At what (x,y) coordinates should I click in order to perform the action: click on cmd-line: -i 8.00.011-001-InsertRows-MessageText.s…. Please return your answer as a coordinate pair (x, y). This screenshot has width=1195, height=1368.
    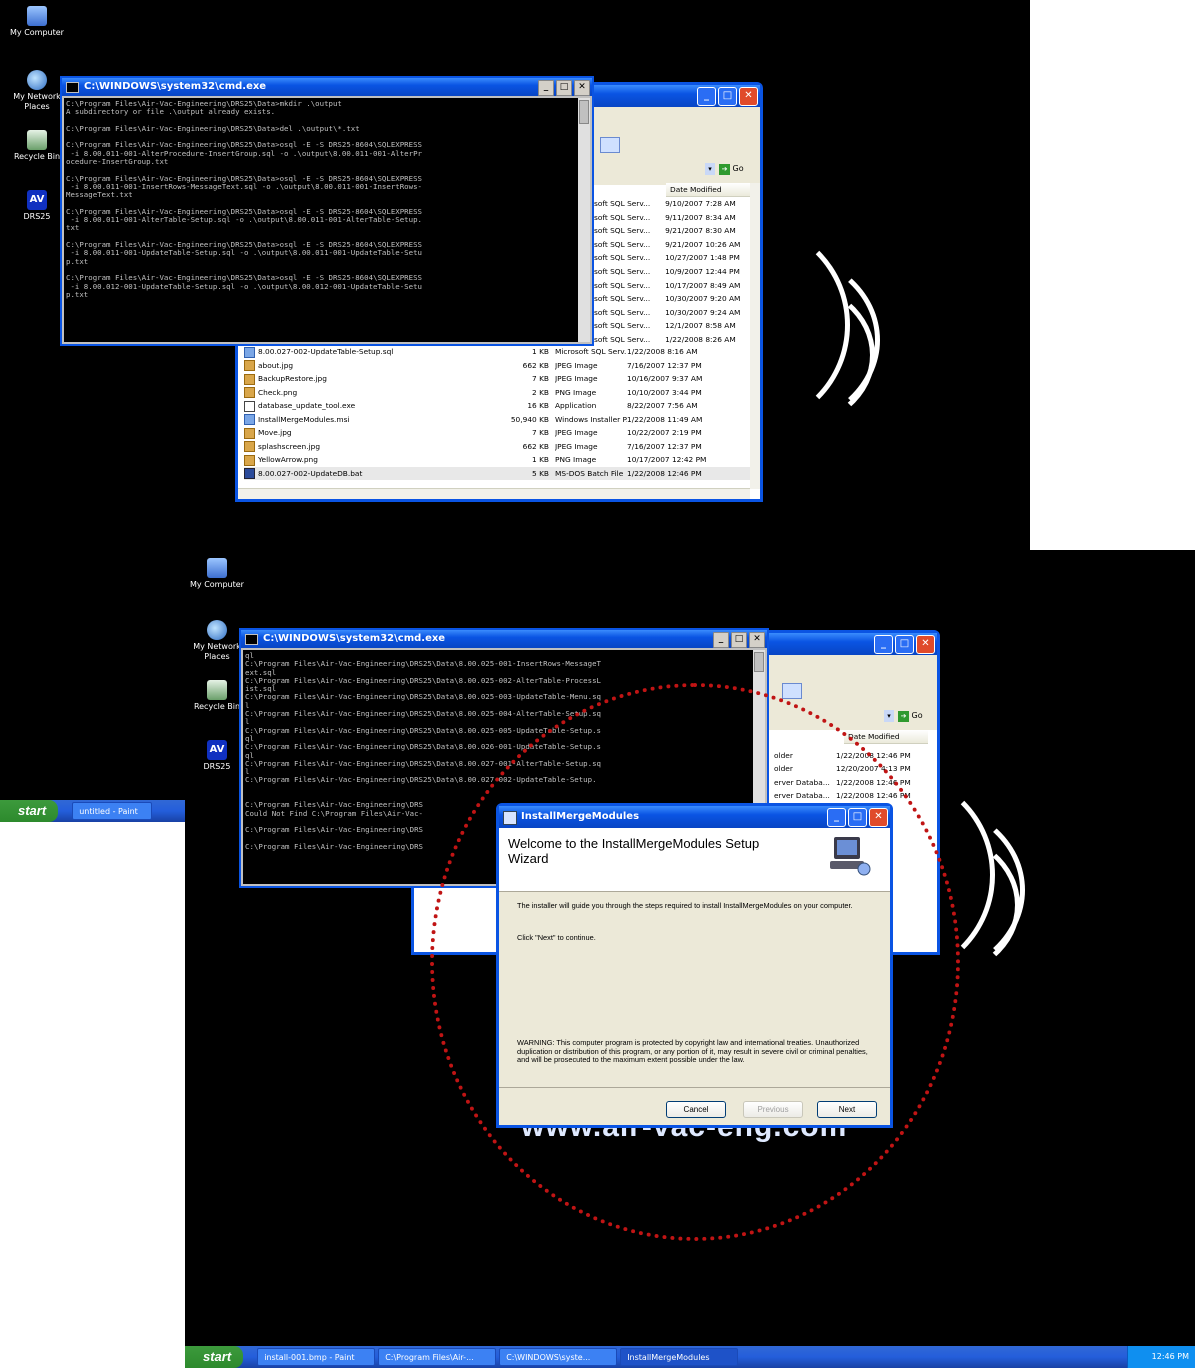
    Looking at the image, I should click on (244, 186).